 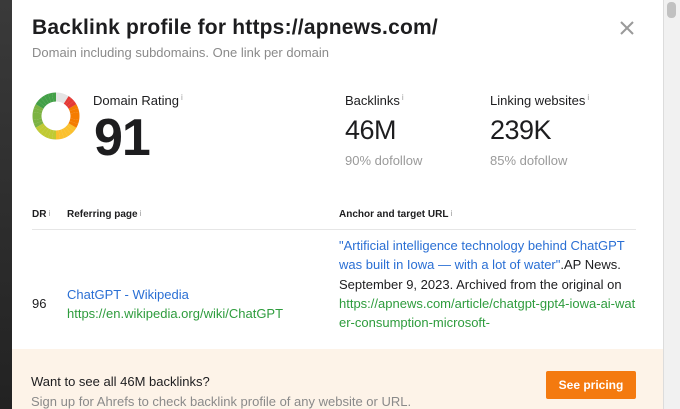 I want to click on linking-websites-label: Linking websites i, so click(x=540, y=100).